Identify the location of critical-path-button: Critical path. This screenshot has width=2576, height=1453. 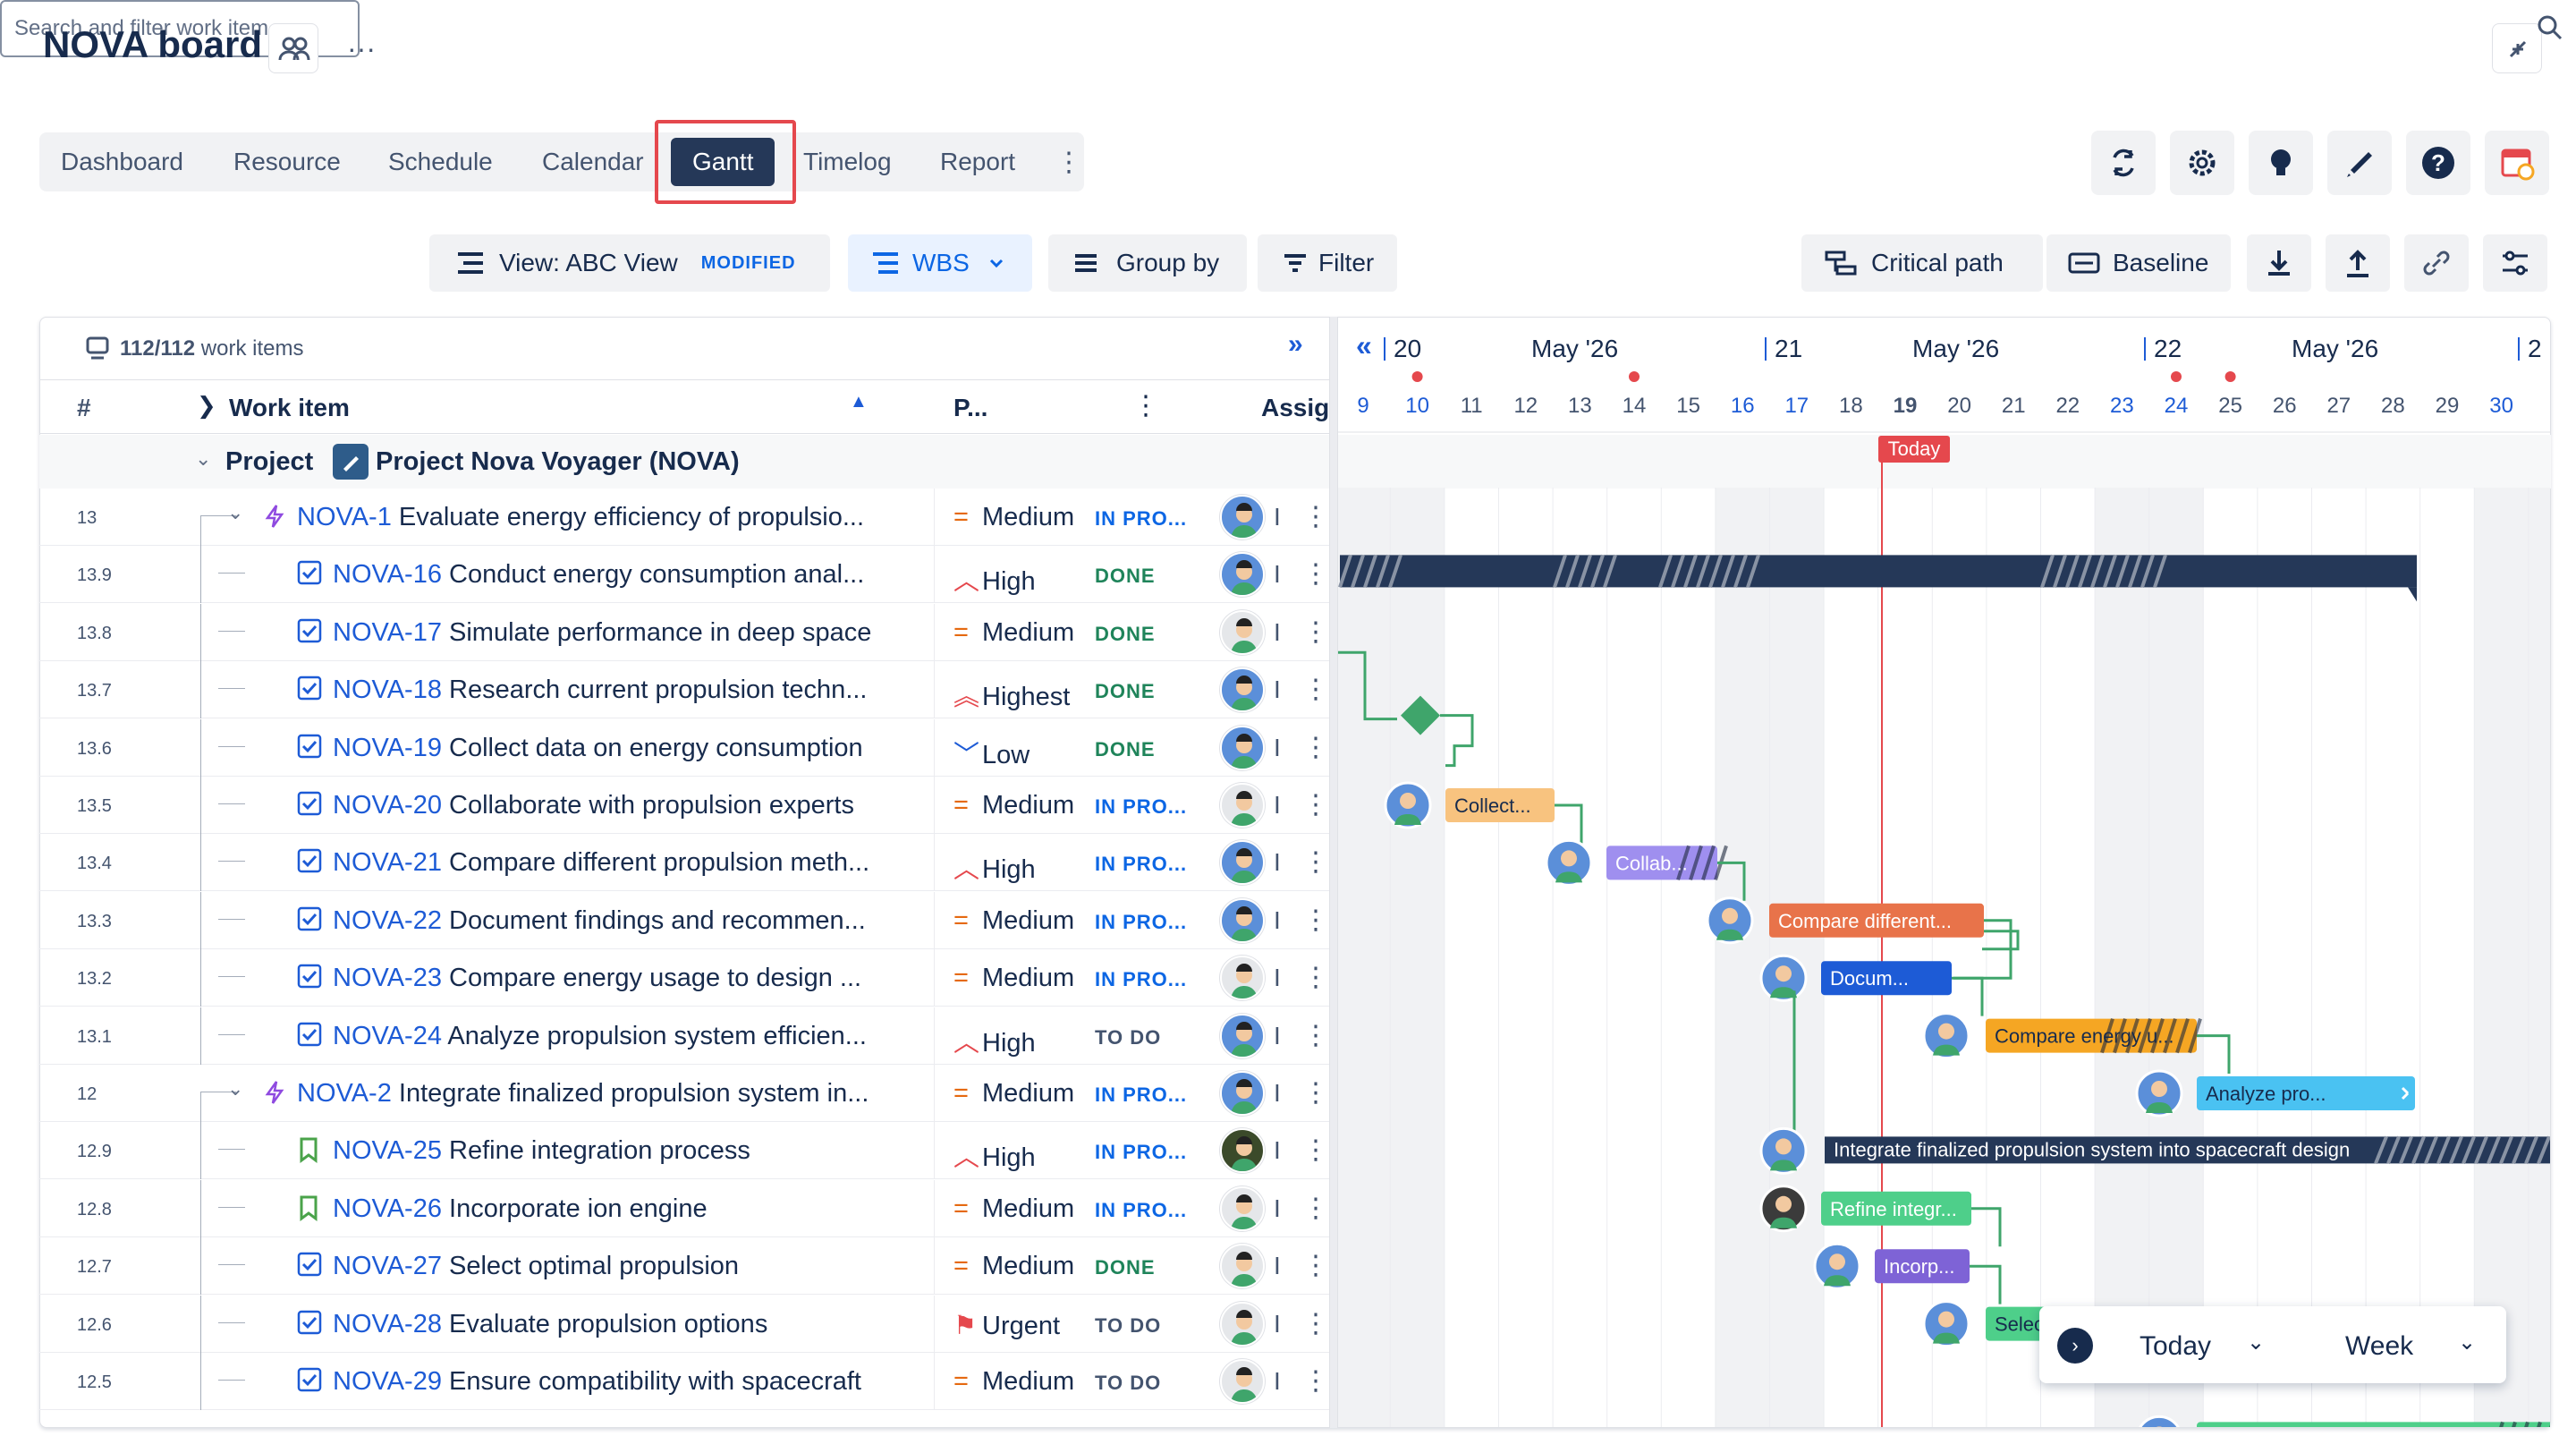
(1922, 263).